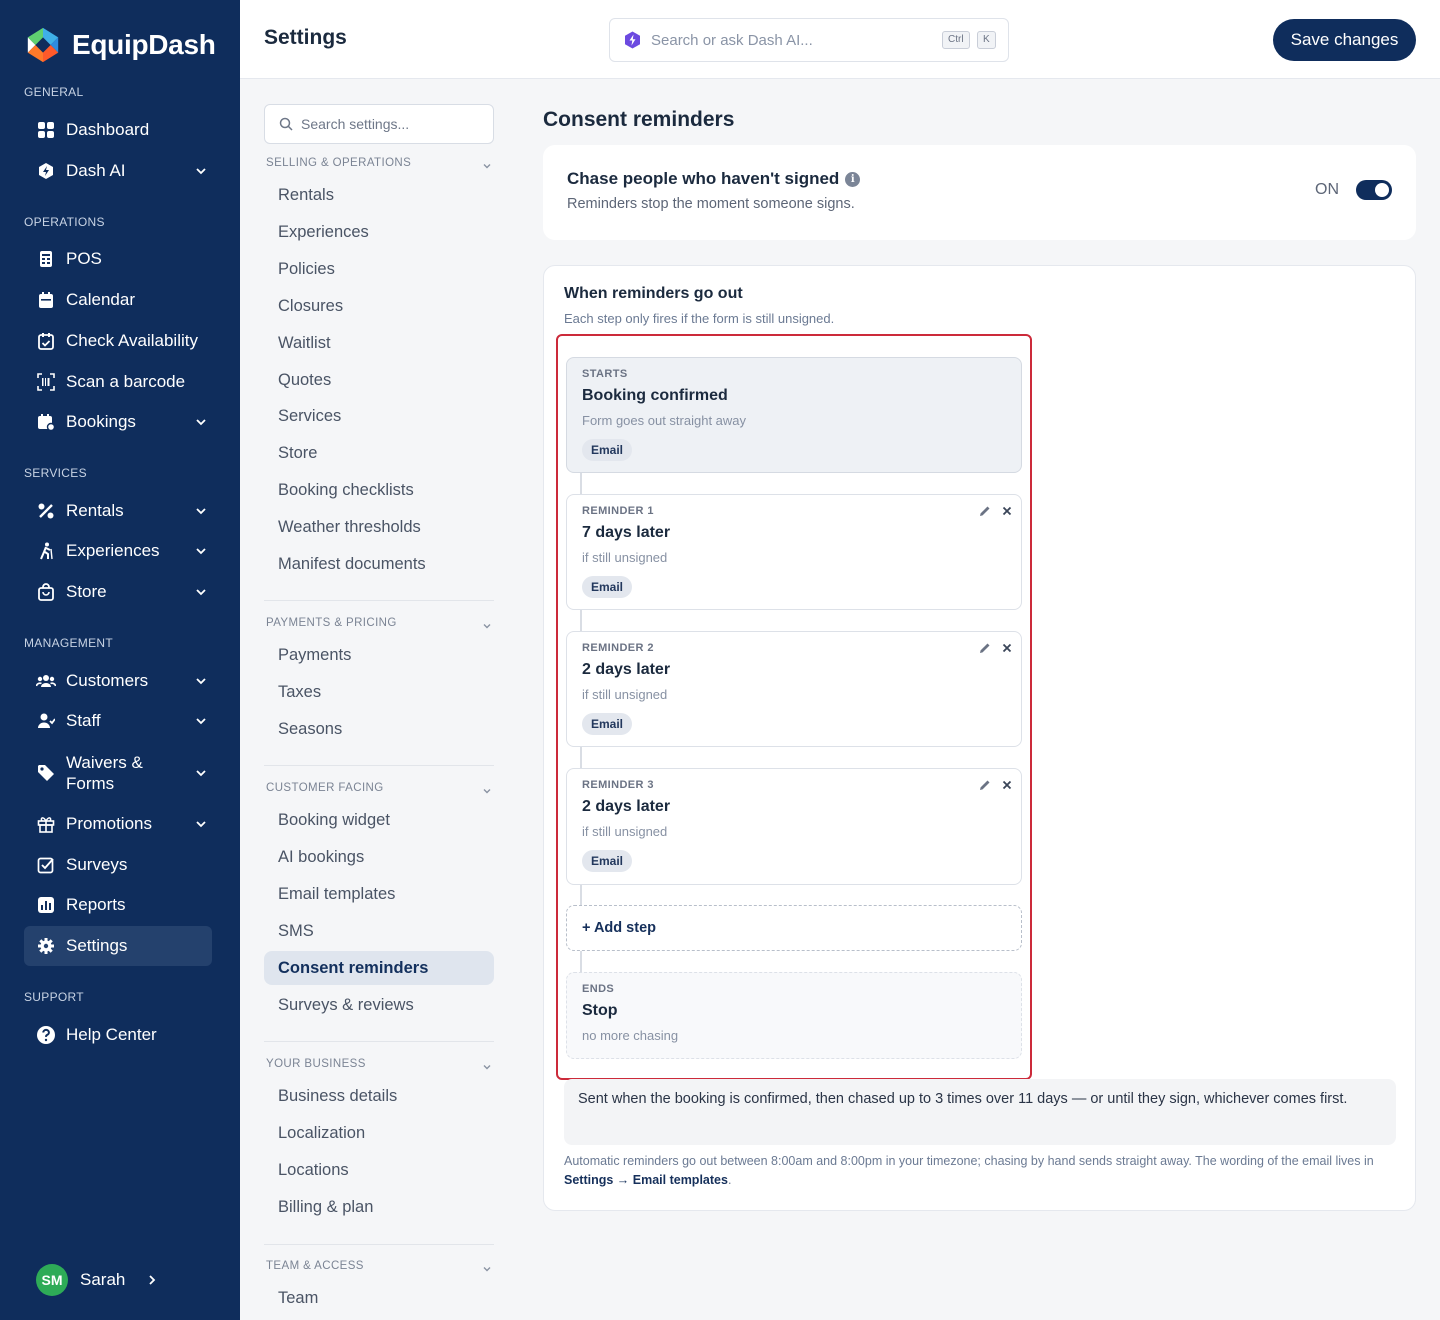  What do you see at coordinates (379, 1133) in the screenshot?
I see `settings-item-localization: Localization` at bounding box center [379, 1133].